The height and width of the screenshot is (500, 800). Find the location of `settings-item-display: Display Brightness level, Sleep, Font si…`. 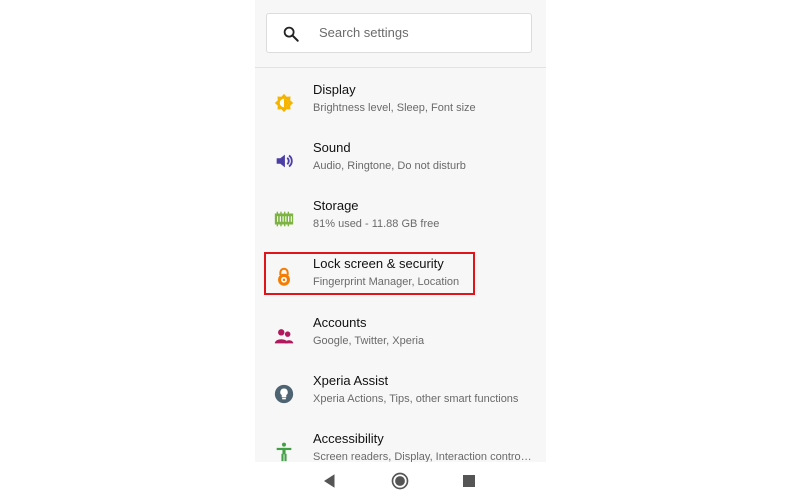

settings-item-display: Display Brightness level, Sleep, Font si… is located at coordinates (400, 101).